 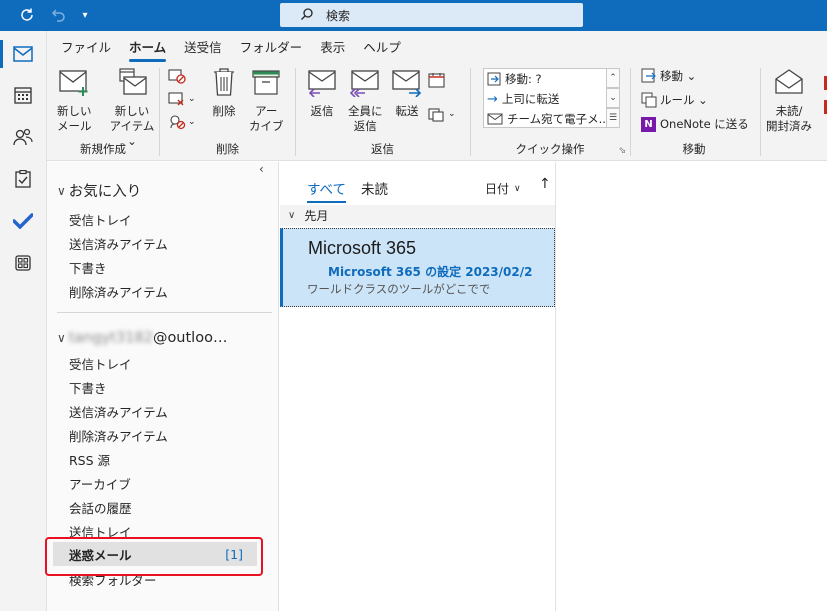 I want to click on folder-archive: アーカイブ, so click(x=100, y=483).